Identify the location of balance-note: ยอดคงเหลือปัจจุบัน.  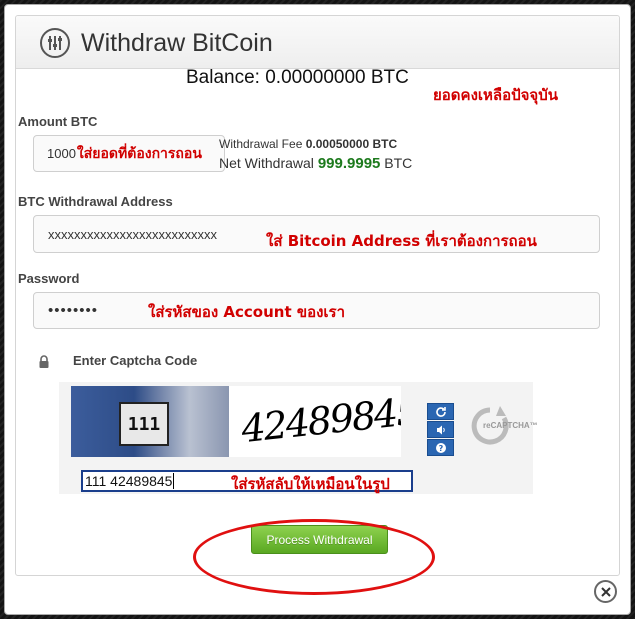
(495, 95).